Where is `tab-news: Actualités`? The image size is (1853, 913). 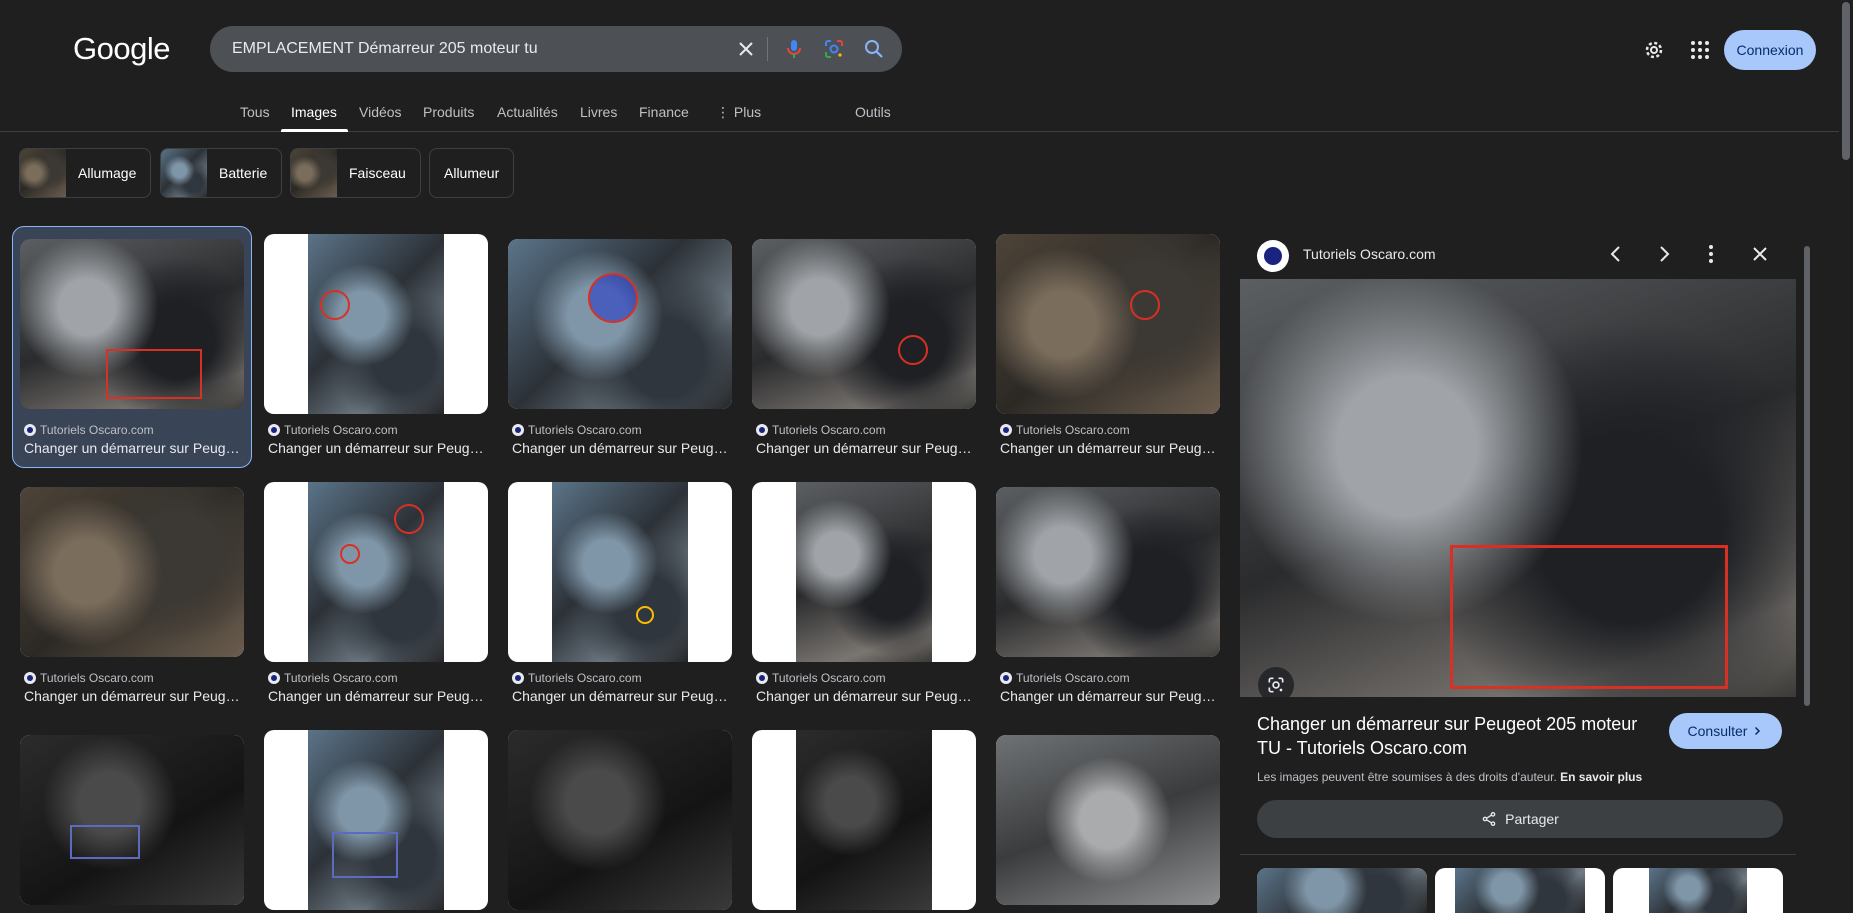
tab-news: Actualités is located at coordinates (527, 112).